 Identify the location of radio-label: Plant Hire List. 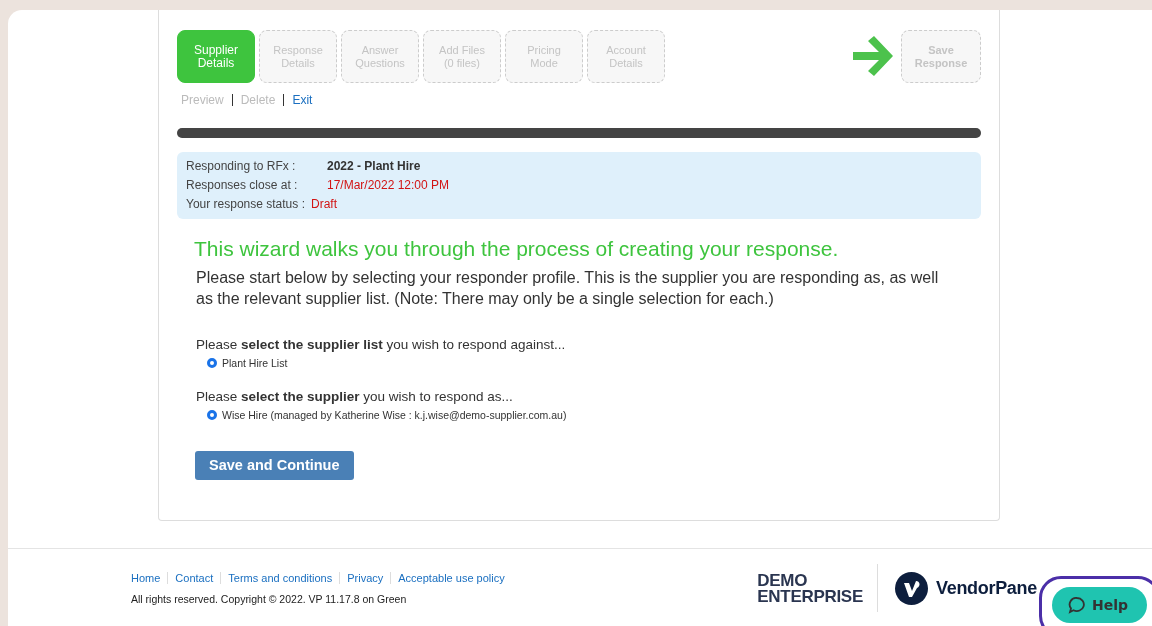
(255, 363).